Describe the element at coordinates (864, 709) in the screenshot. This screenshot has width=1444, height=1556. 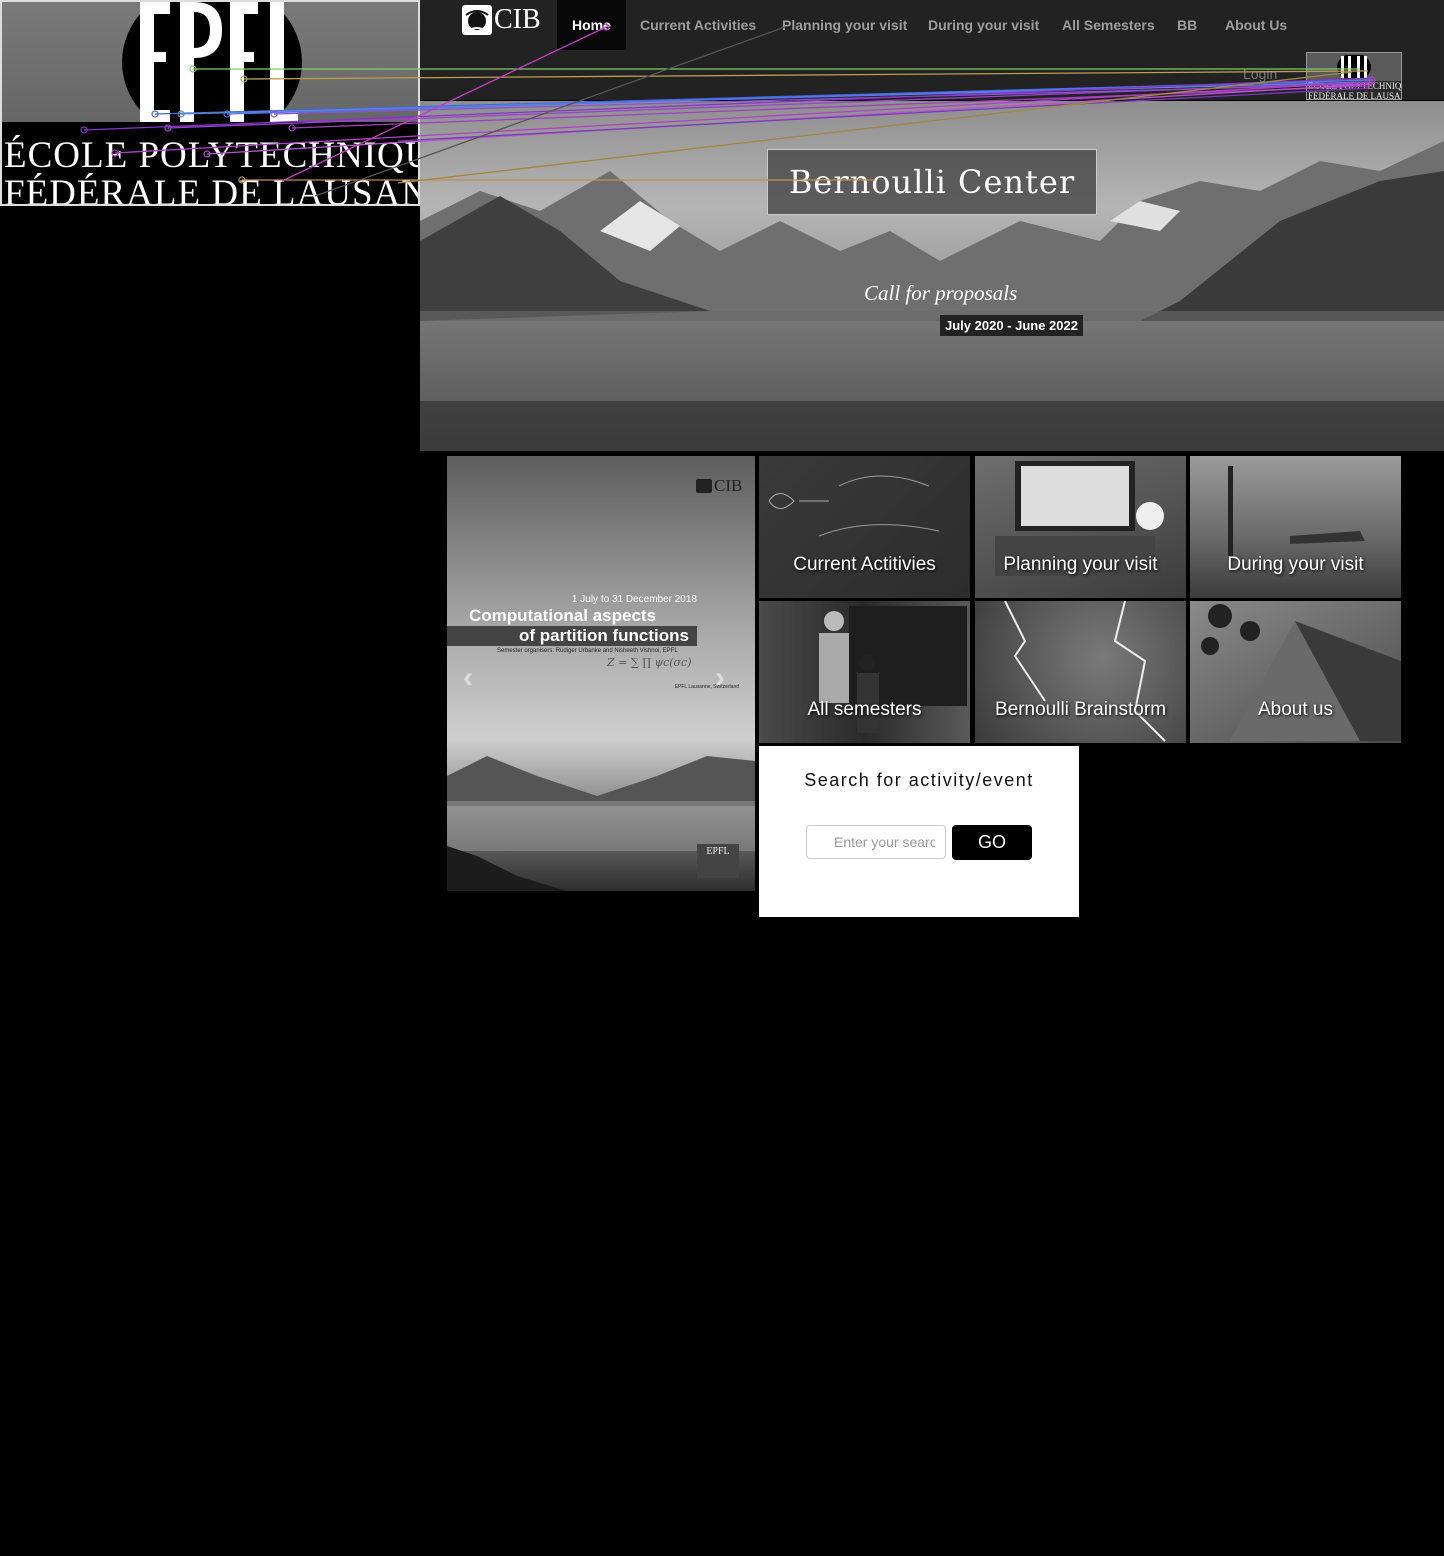
I see `tile-label: All semesters` at that location.